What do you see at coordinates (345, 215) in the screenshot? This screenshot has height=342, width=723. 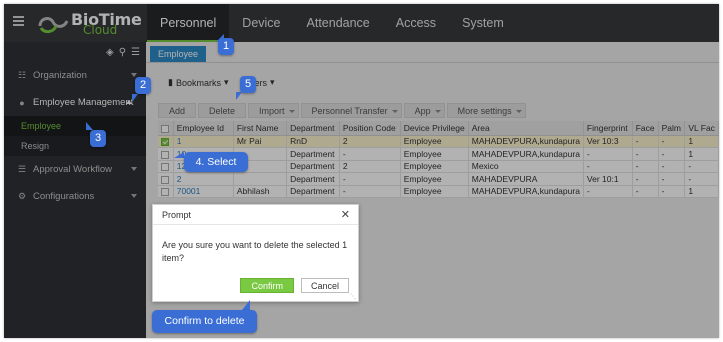 I see `close-icon: ✕` at bounding box center [345, 215].